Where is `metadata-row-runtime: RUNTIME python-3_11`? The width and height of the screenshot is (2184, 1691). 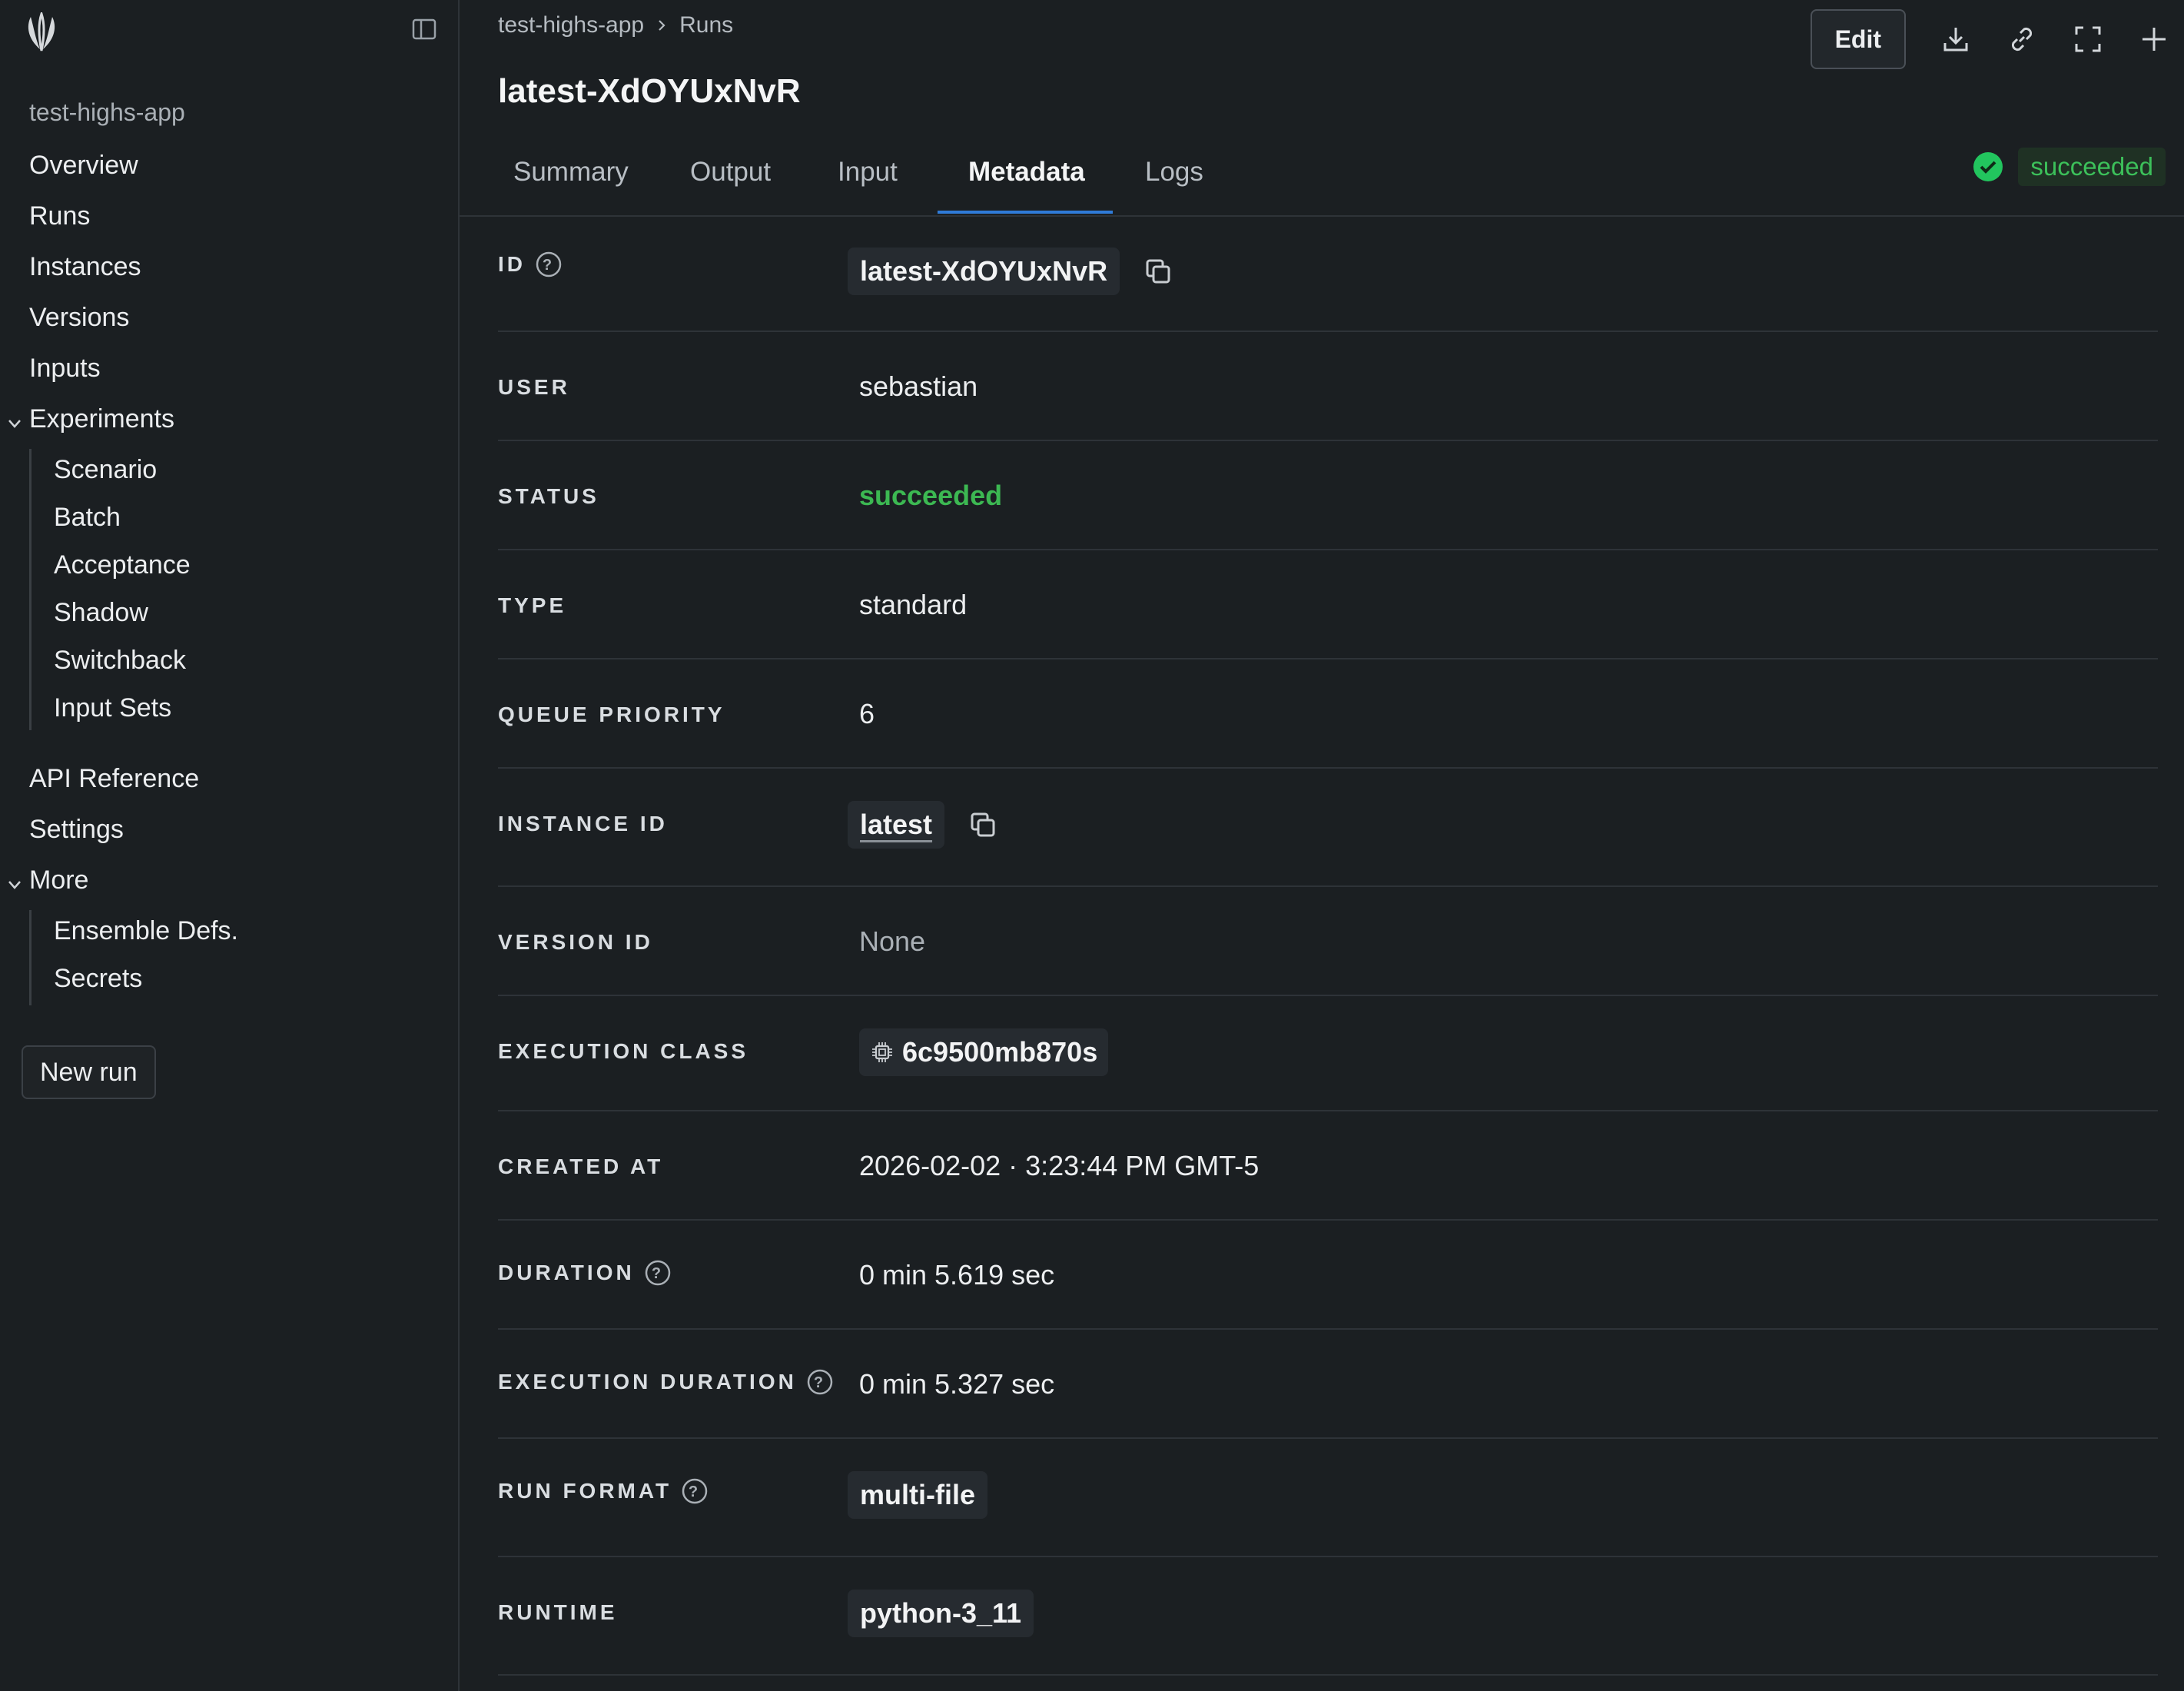
metadata-row-runtime: RUNTIME python-3_11 is located at coordinates (1328, 1617).